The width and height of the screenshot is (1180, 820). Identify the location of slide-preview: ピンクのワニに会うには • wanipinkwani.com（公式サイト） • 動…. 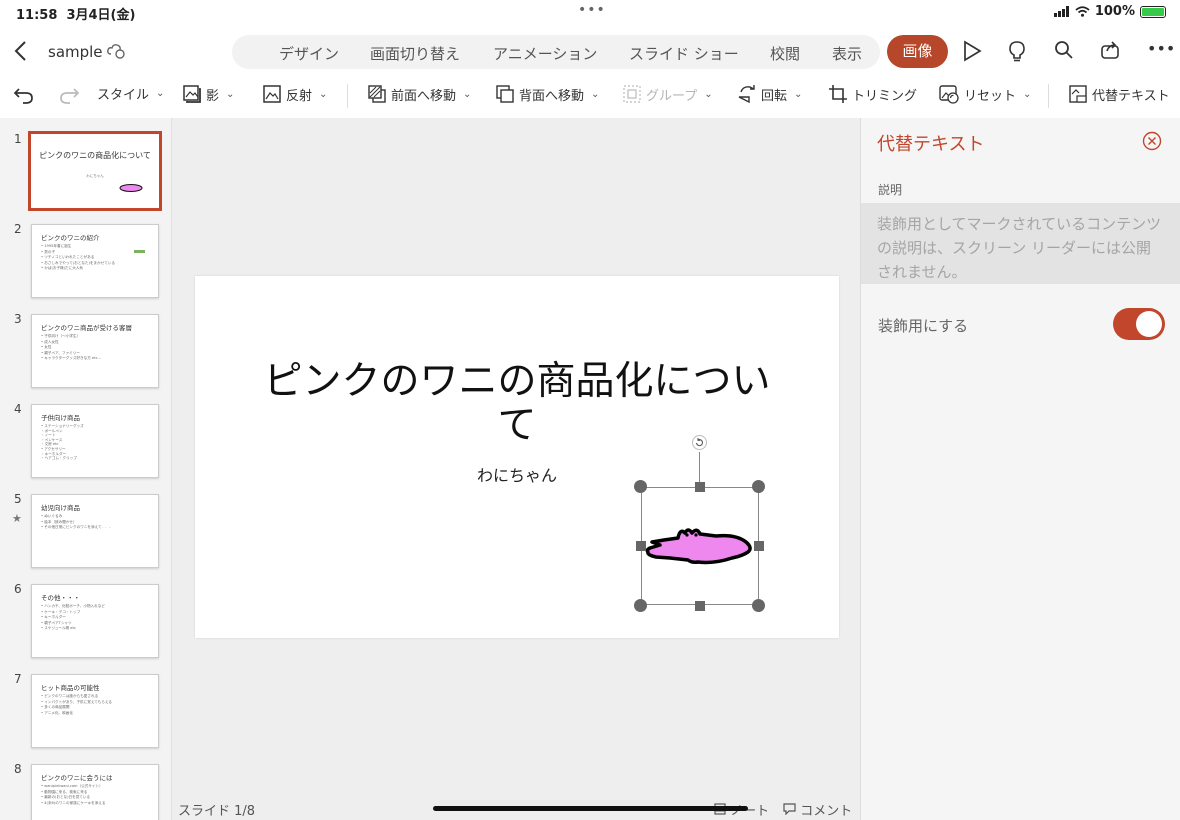
(95, 792).